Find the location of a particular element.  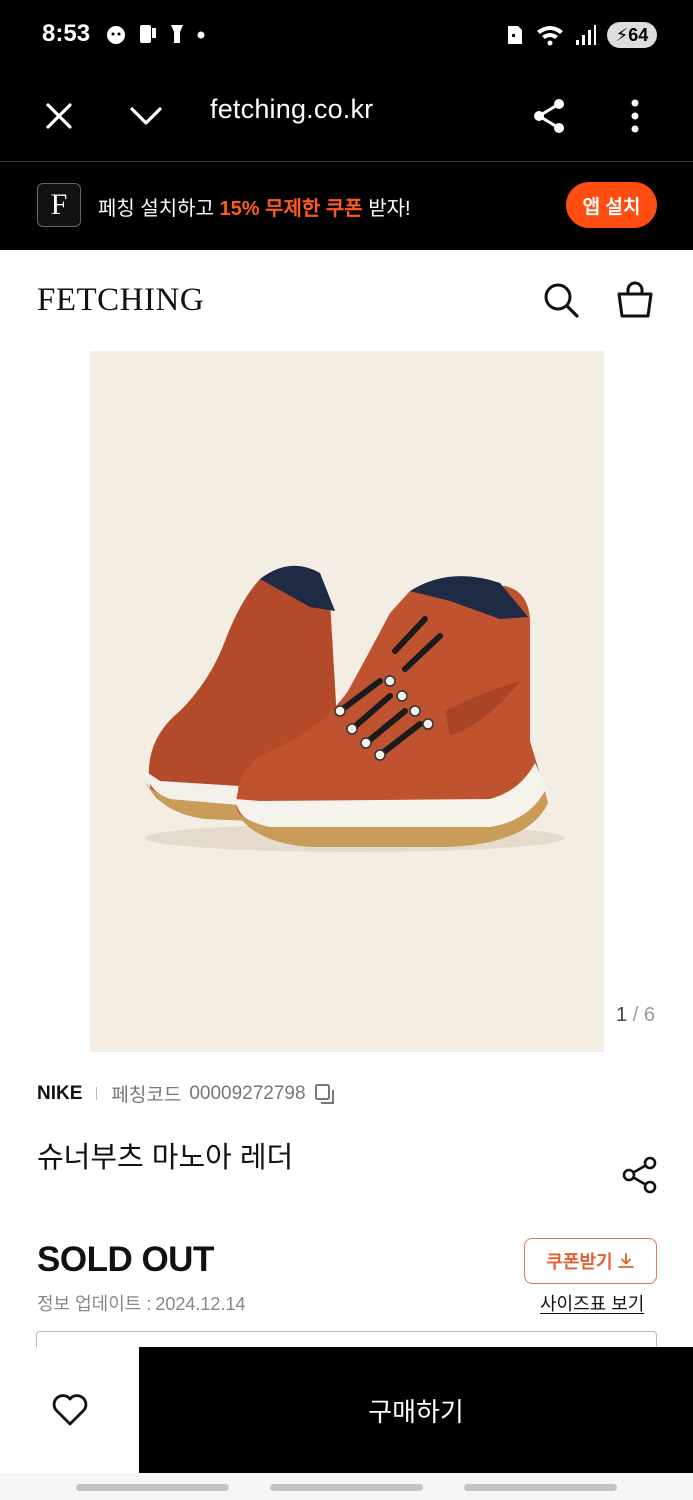

copy-icon is located at coordinates (325, 1094).